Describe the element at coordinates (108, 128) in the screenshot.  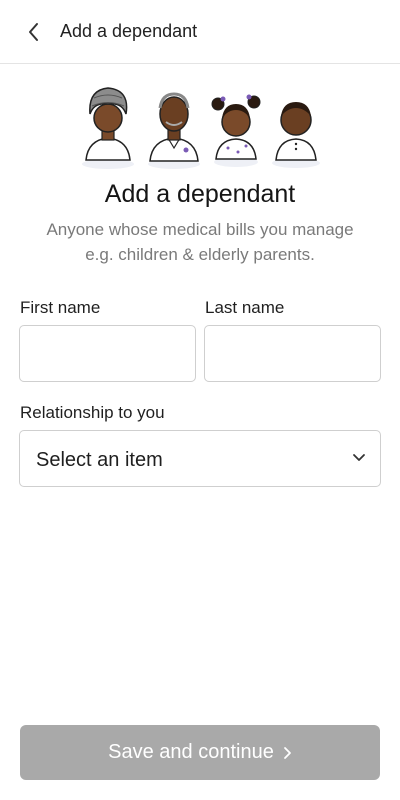
I see `grandmother-figure` at that location.